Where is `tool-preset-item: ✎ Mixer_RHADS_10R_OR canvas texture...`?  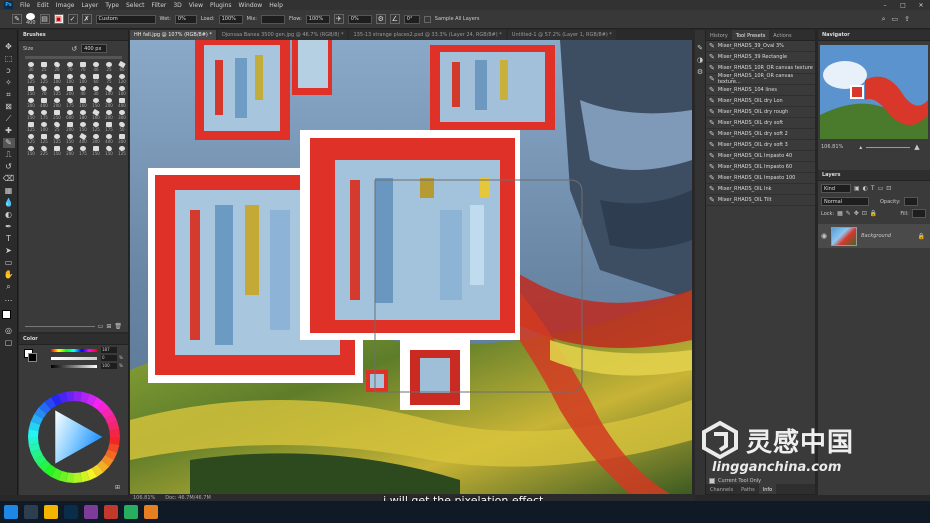 tool-preset-item: ✎ Mixer_RHADS_10R_OR canvas texture... is located at coordinates (760, 79).